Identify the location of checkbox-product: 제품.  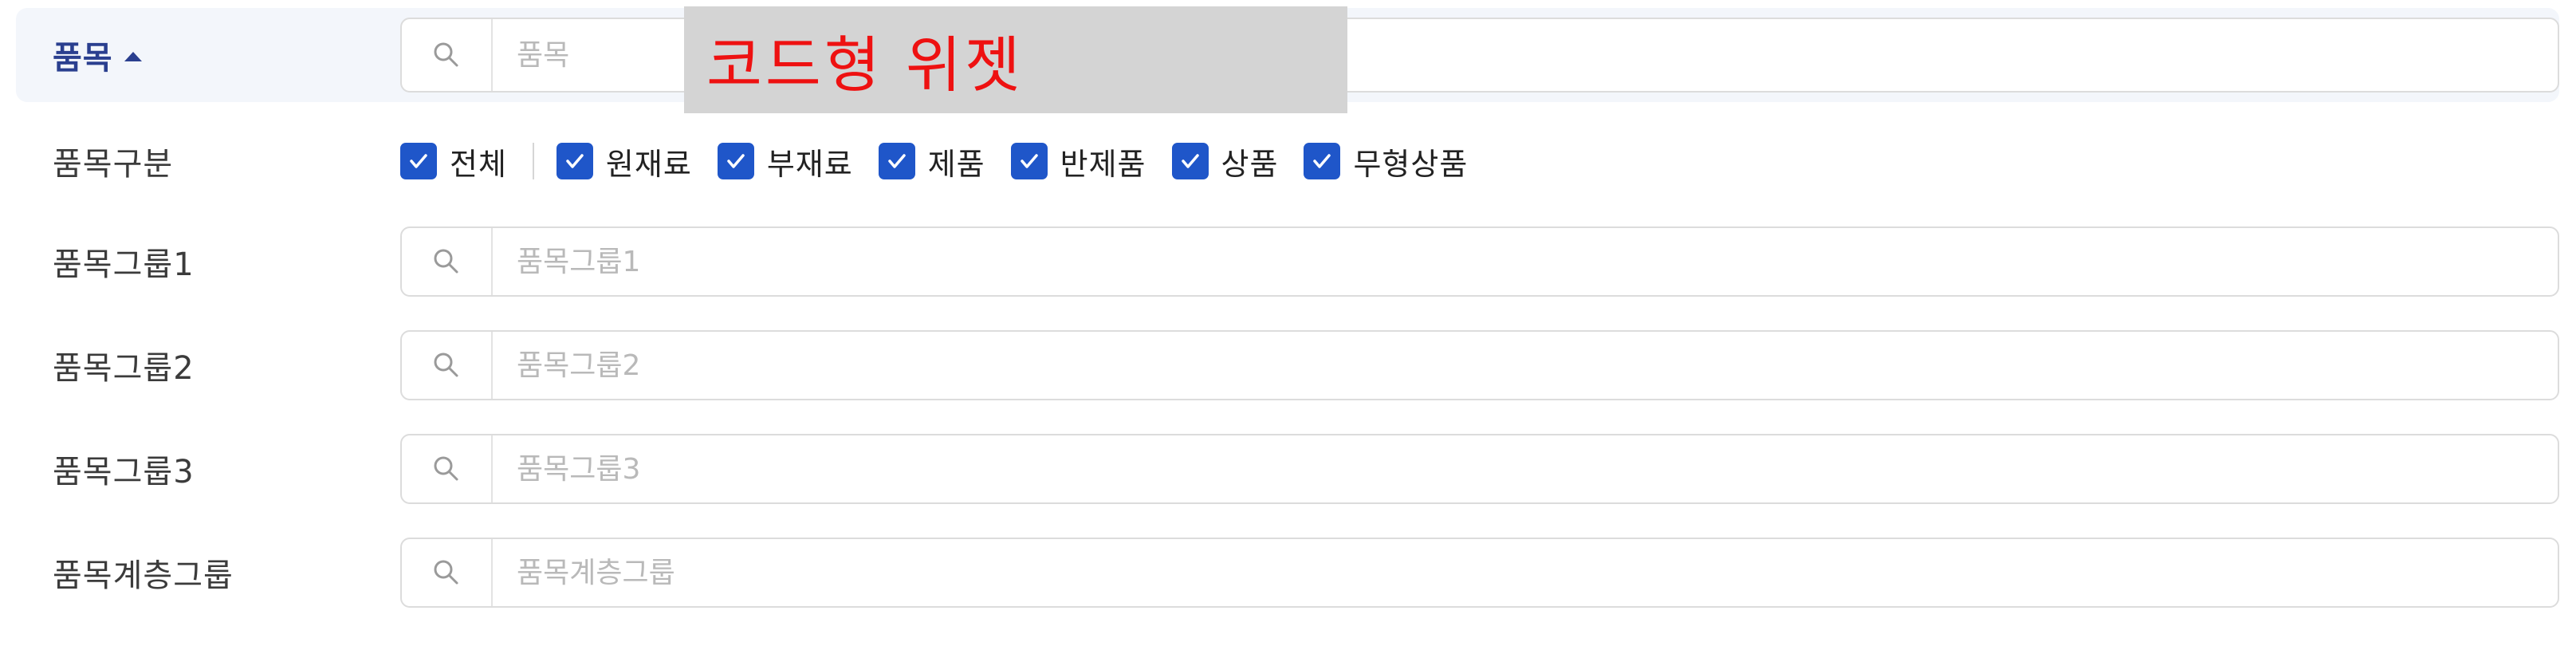
(932, 161).